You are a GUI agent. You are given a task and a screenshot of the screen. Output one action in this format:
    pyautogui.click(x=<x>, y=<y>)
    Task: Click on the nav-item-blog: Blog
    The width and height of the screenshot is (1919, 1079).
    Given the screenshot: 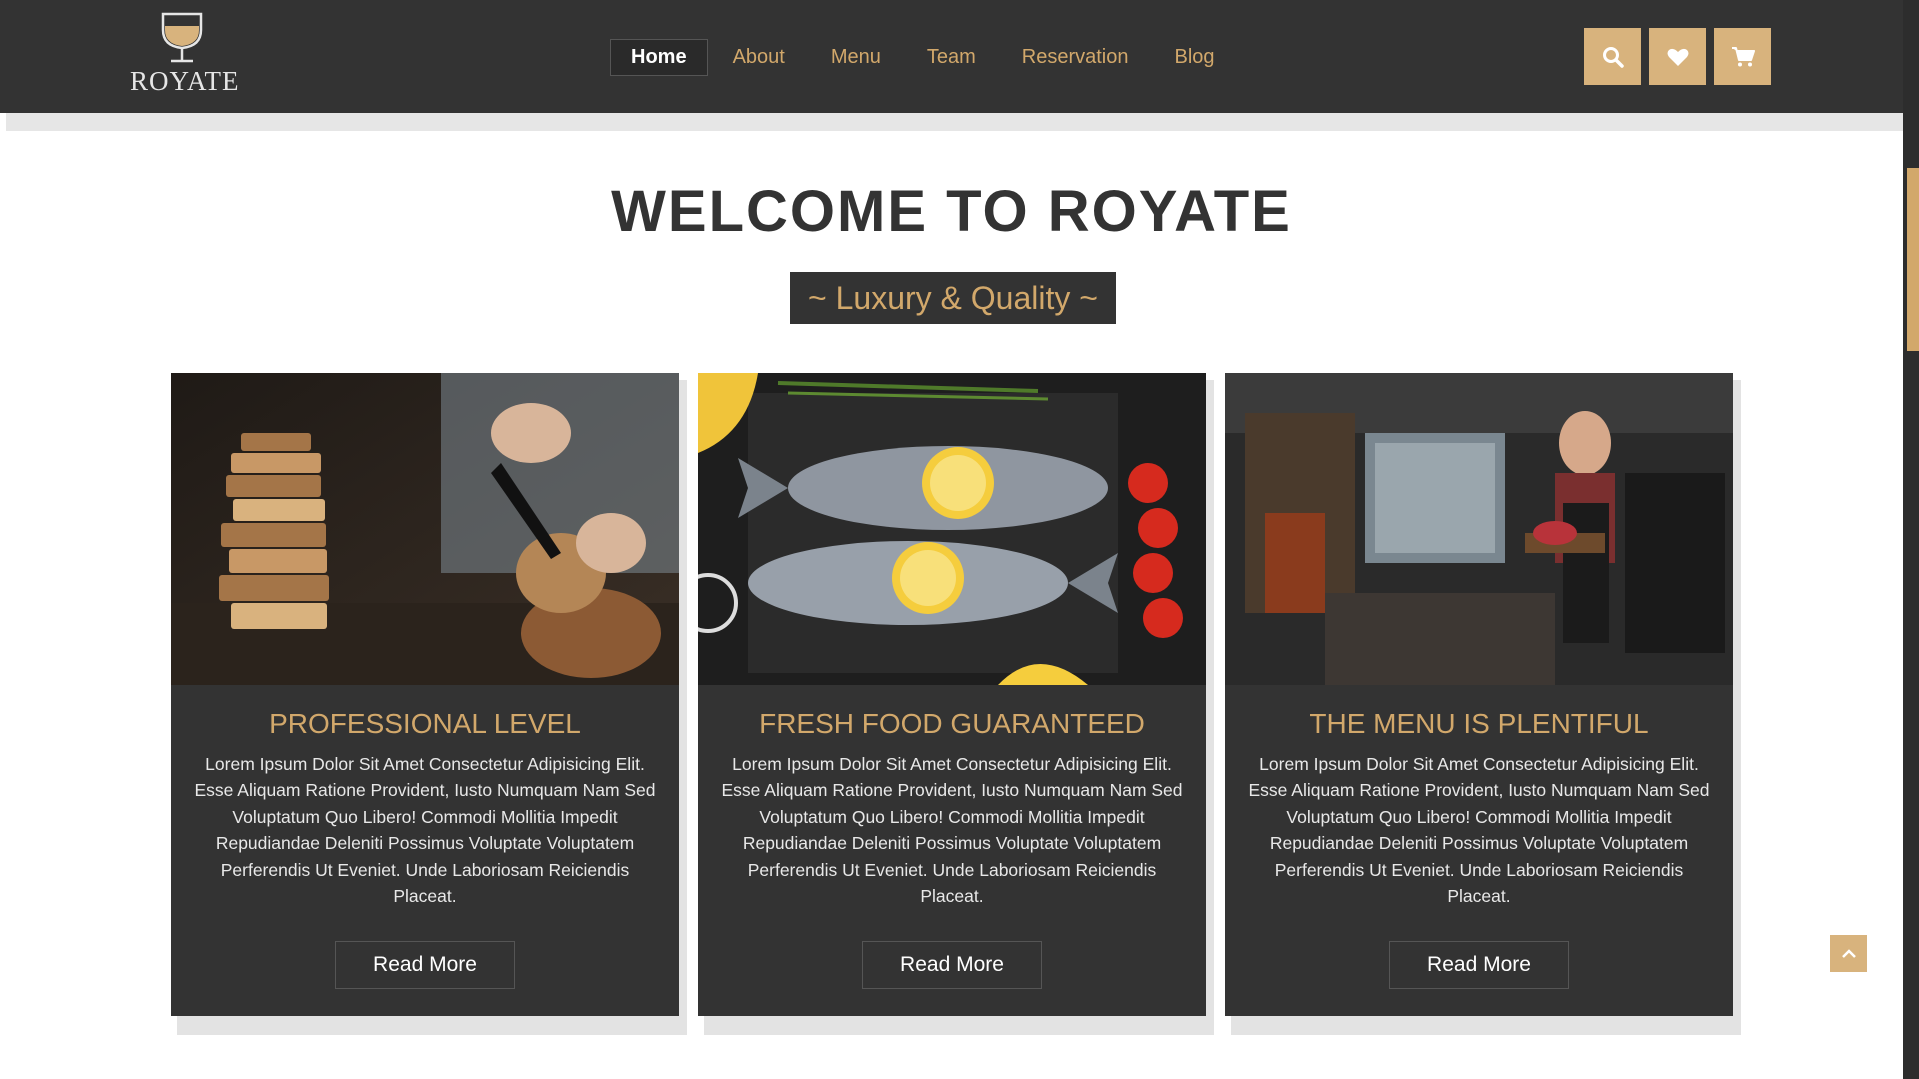 What is the action you would take?
    pyautogui.click(x=1195, y=57)
    